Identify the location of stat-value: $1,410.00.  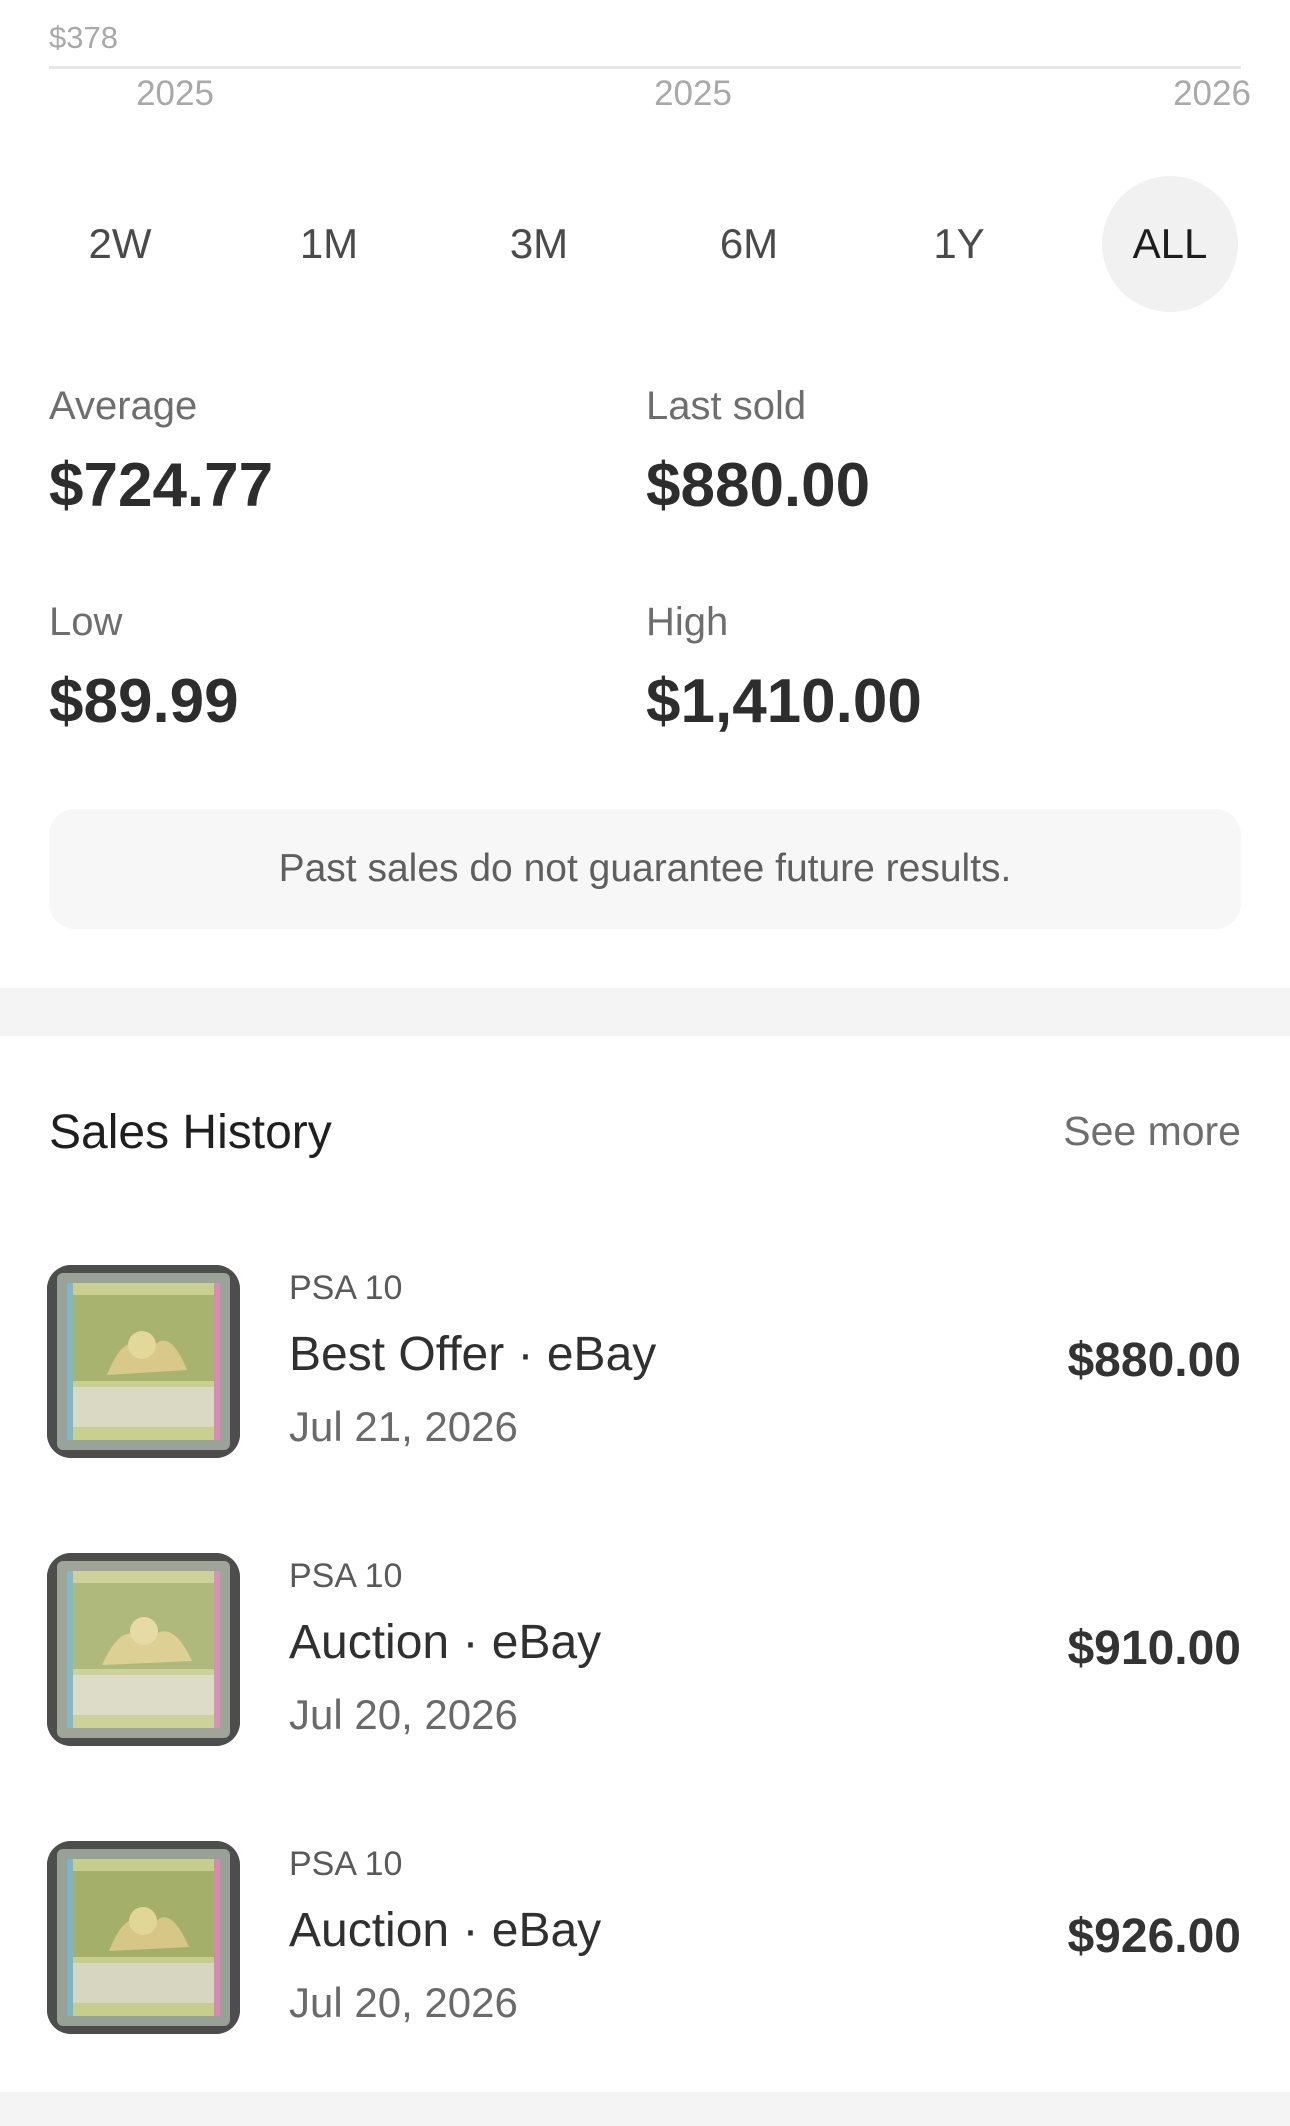
(784, 701).